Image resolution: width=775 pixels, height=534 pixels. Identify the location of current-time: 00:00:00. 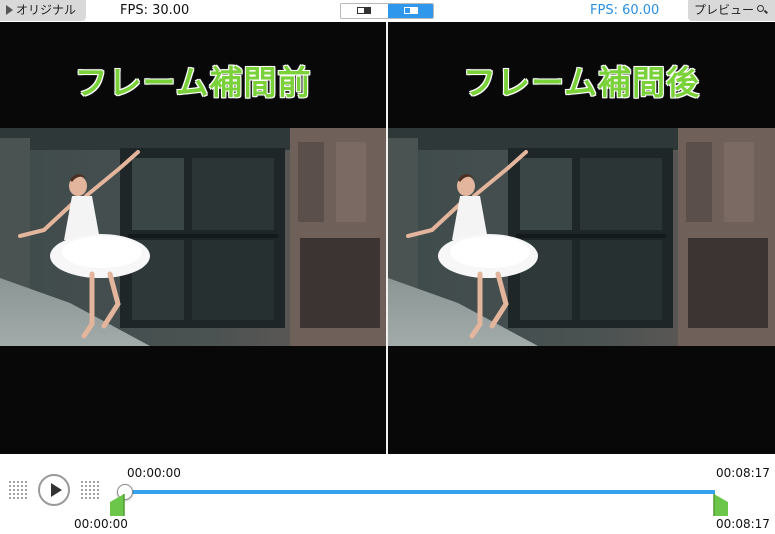
(154, 473).